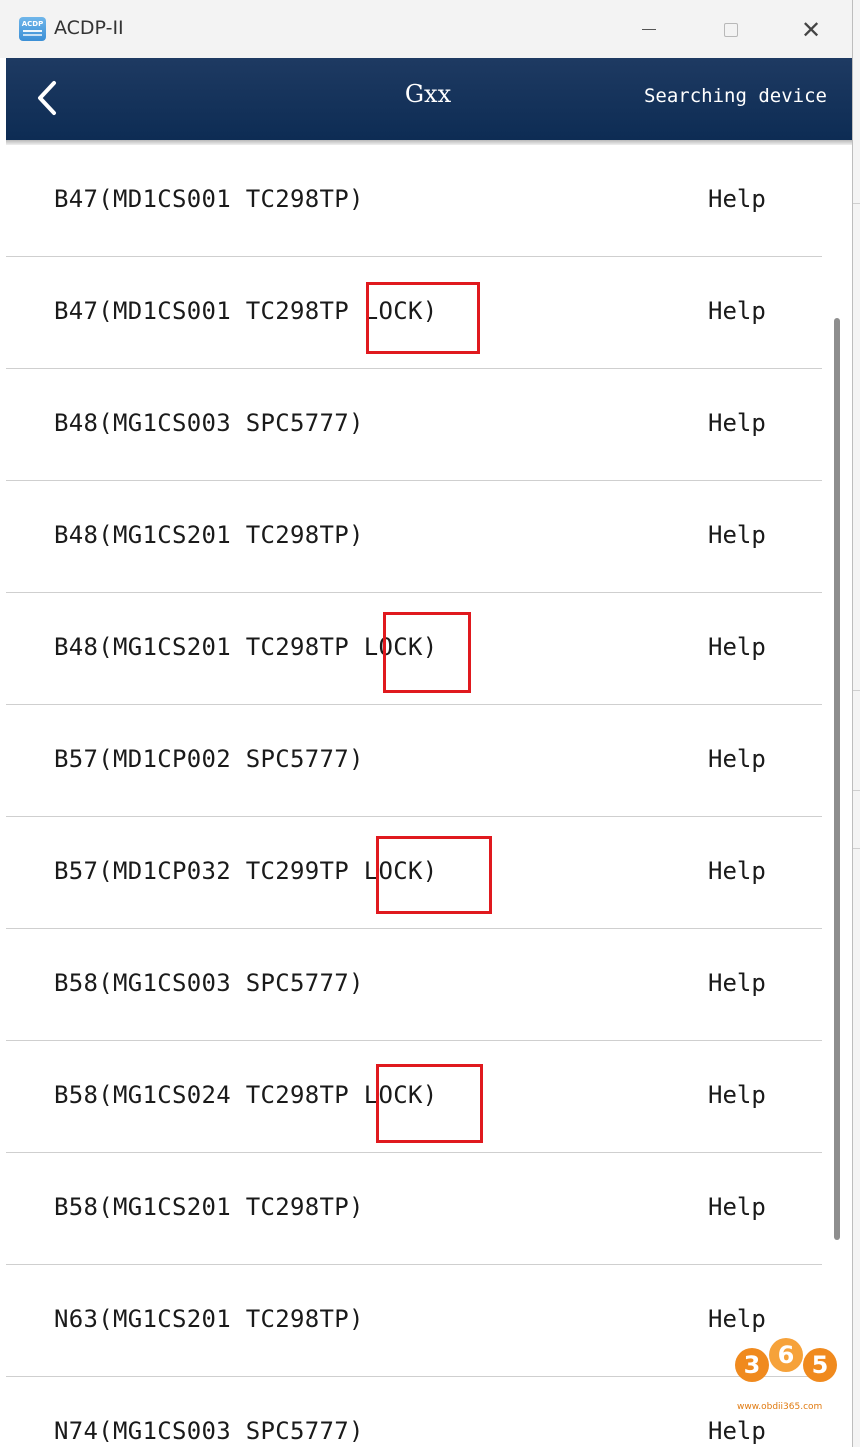 This screenshot has width=860, height=1447. Describe the element at coordinates (735, 96) in the screenshot. I see `device-status: Searching device` at that location.